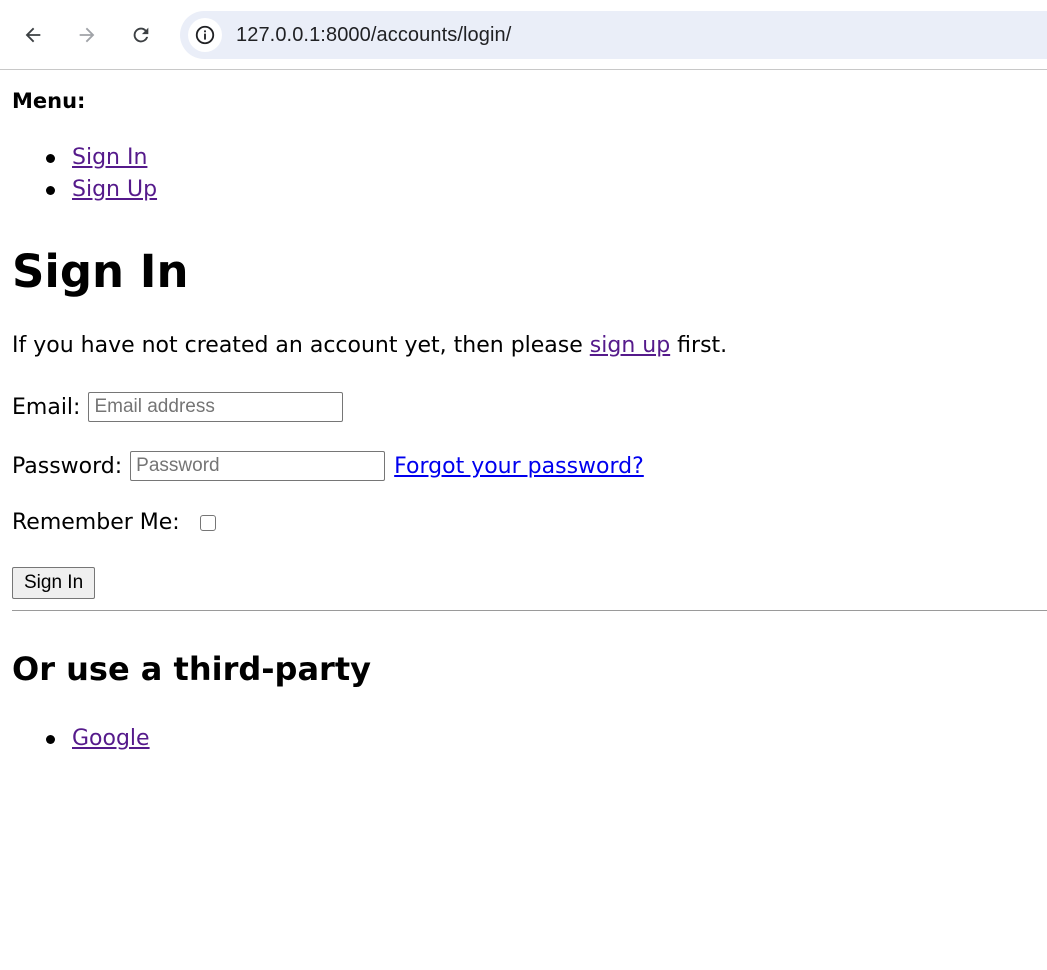  Describe the element at coordinates (67, 466) in the screenshot. I see `password-label: Password:` at that location.